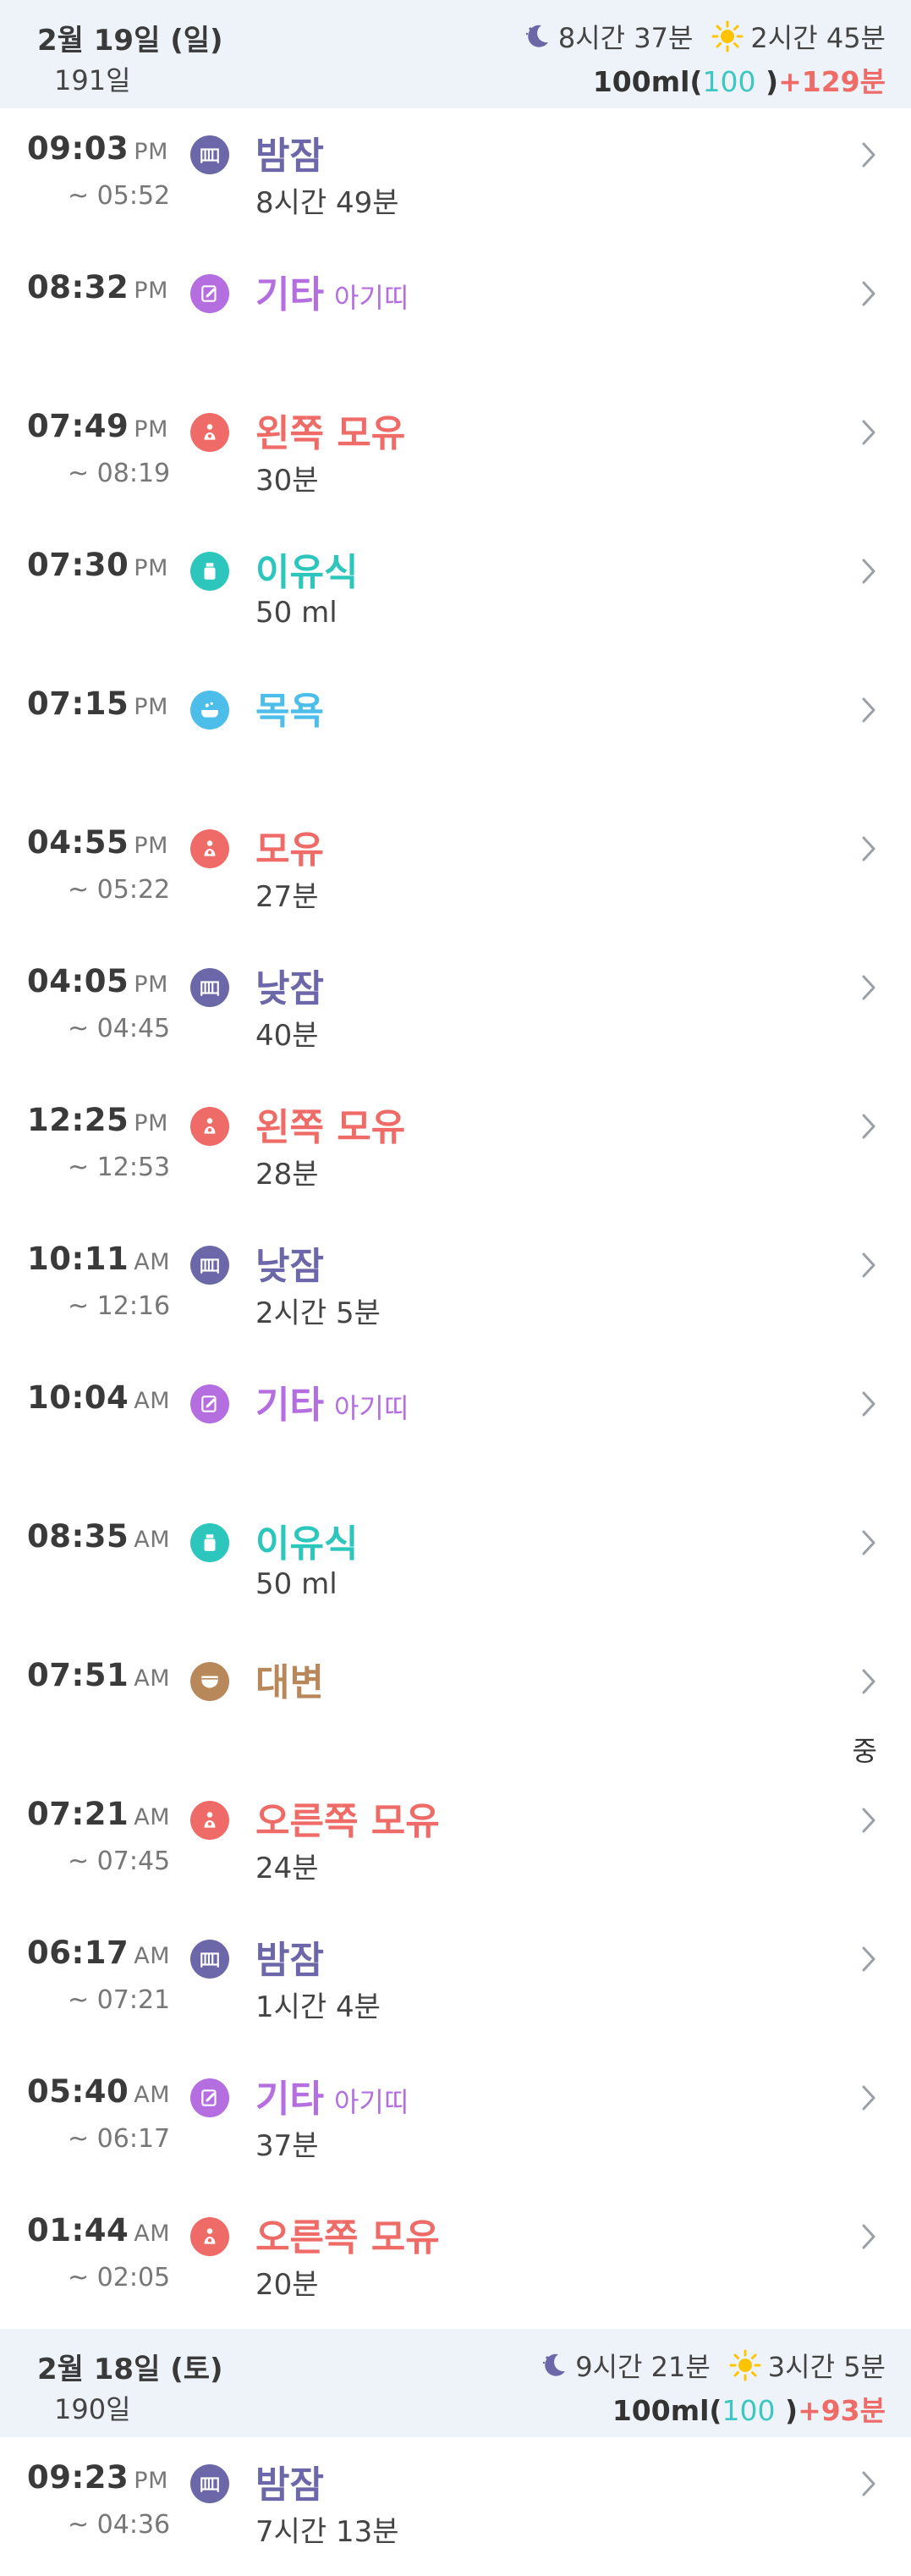 This screenshot has width=911, height=2576. I want to click on diaper-icon, so click(209, 1681).